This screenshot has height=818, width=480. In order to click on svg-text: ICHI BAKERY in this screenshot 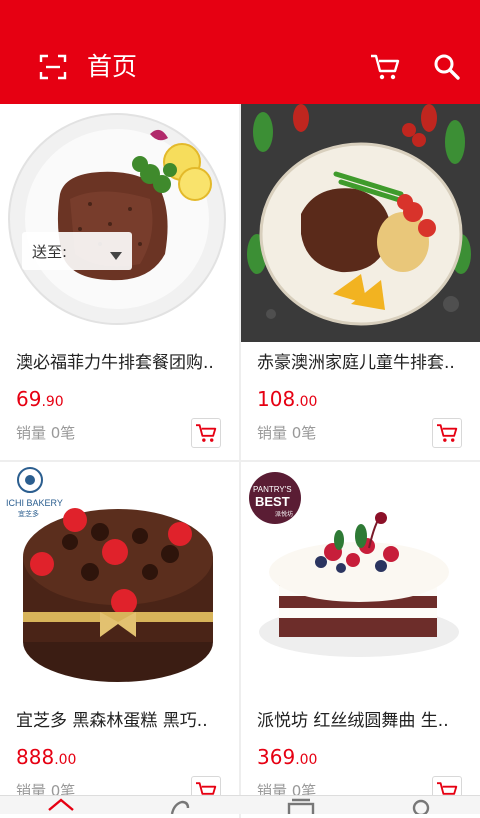, I will do `click(34, 503)`.